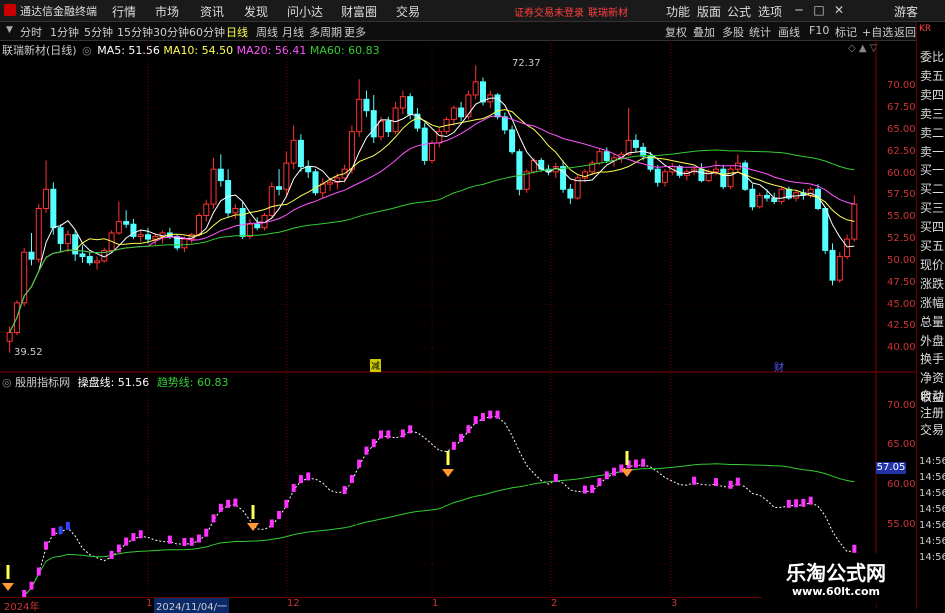 The image size is (945, 613). I want to click on period-15min: 15分钟, so click(135, 32).